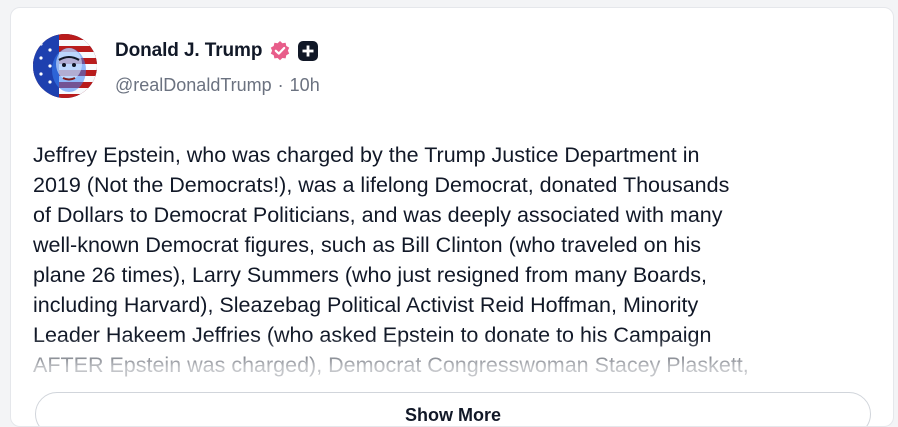 Image resolution: width=898 pixels, height=427 pixels. I want to click on author-display-name: Donald J. Trump, so click(188, 51).